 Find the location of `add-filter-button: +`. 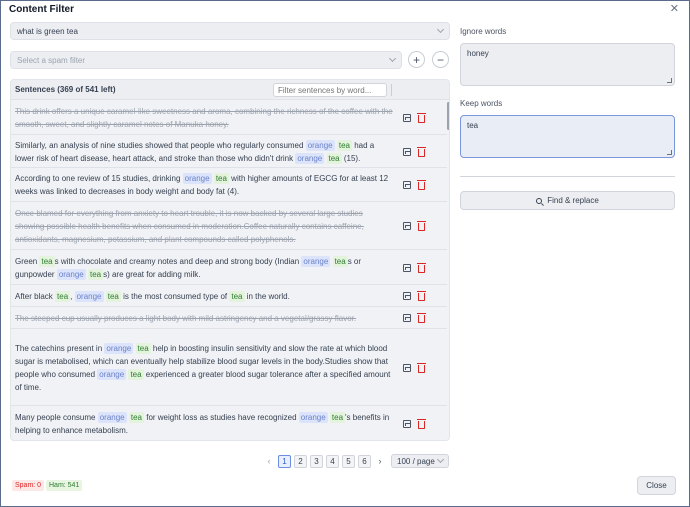

add-filter-button: + is located at coordinates (416, 59).